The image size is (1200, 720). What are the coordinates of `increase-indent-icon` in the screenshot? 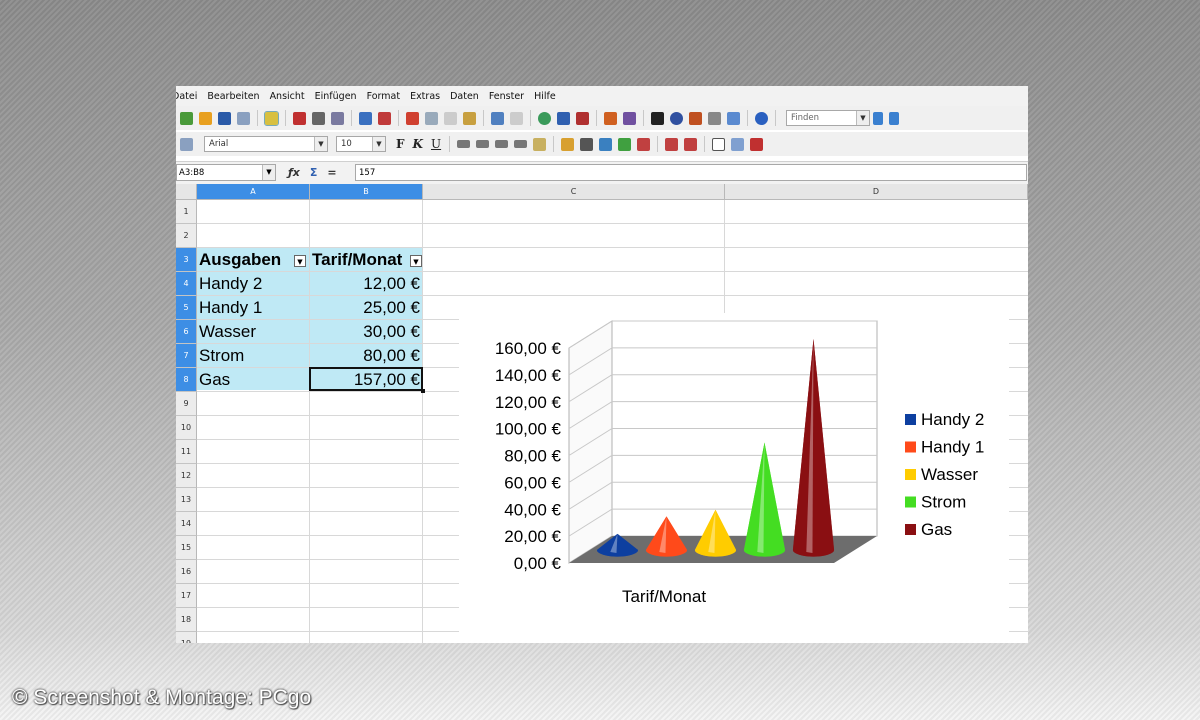 It's located at (691, 144).